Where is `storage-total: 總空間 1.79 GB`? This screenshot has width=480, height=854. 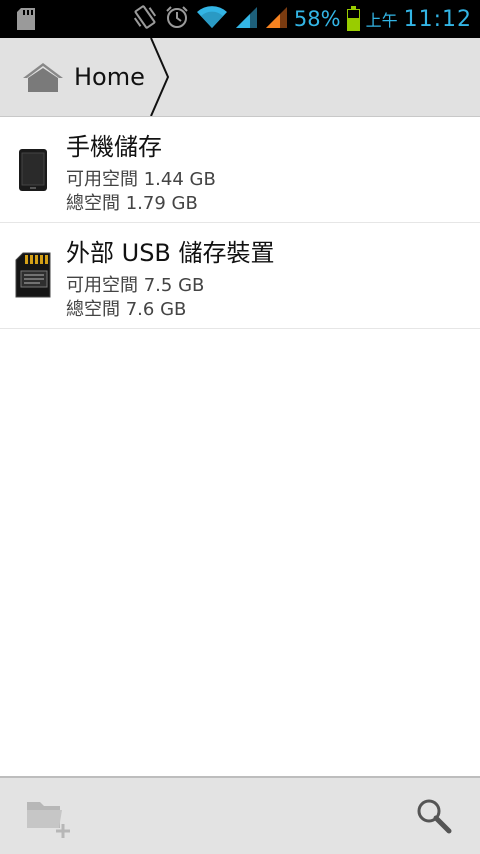
storage-total: 總空間 1.79 GB is located at coordinates (132, 203).